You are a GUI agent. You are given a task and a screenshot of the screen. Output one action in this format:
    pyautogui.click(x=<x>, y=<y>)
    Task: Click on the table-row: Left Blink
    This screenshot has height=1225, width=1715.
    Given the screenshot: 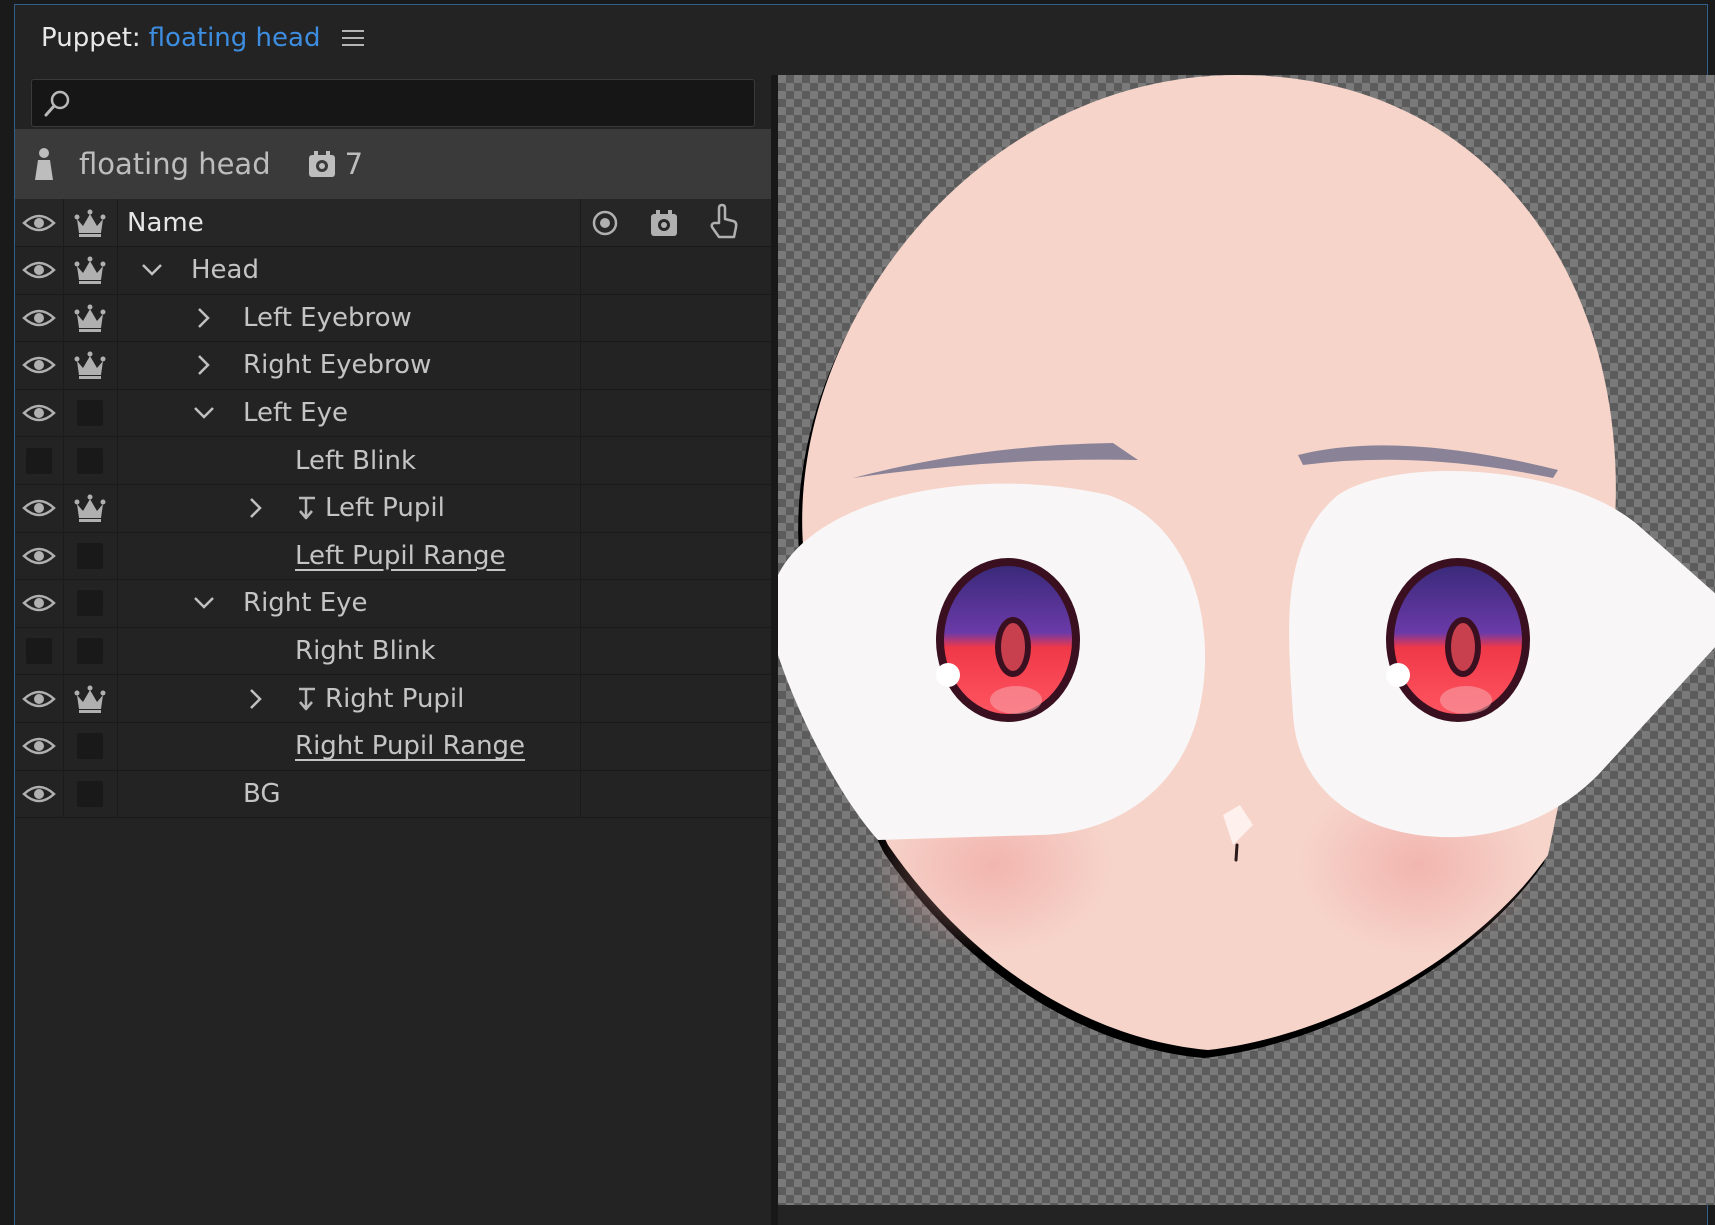 What is the action you would take?
    pyautogui.click(x=393, y=461)
    